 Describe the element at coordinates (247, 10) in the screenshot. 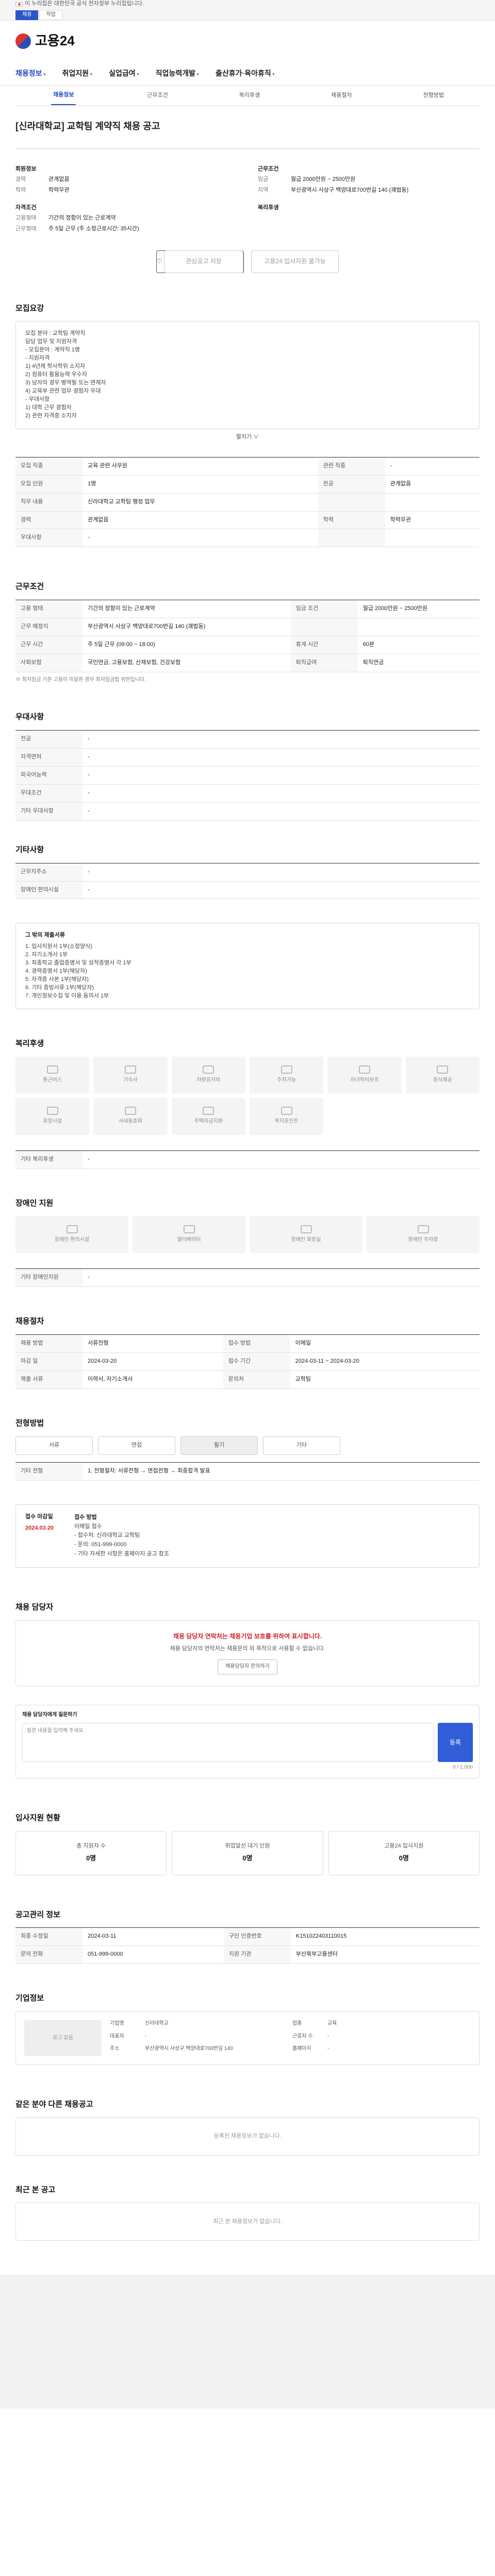

I see `gov-banner: 이 누리집은 대한민국 공식 전자정부 누리집입니다. 채용 직업` at that location.